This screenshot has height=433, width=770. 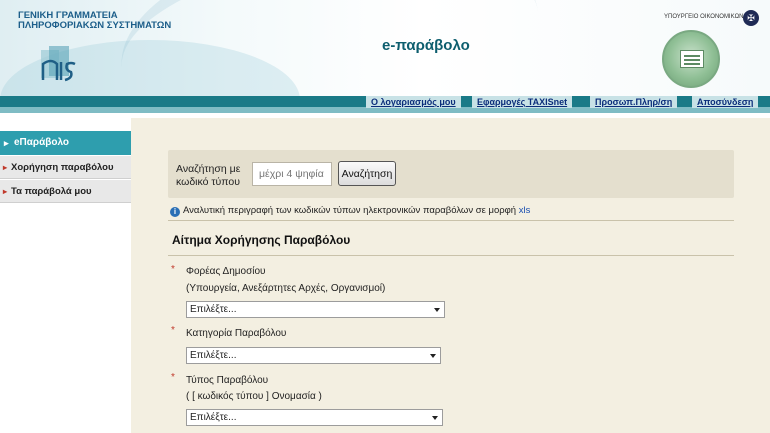 What do you see at coordinates (42, 142) in the screenshot?
I see `sidebar-active-label: eΠαράβολο` at bounding box center [42, 142].